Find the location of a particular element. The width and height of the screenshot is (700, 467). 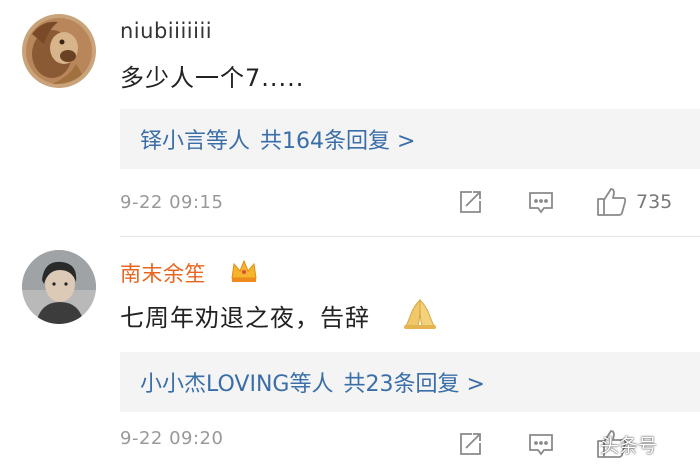

comment-text: 七周年劝退之夜，告辞 is located at coordinates (245, 318).